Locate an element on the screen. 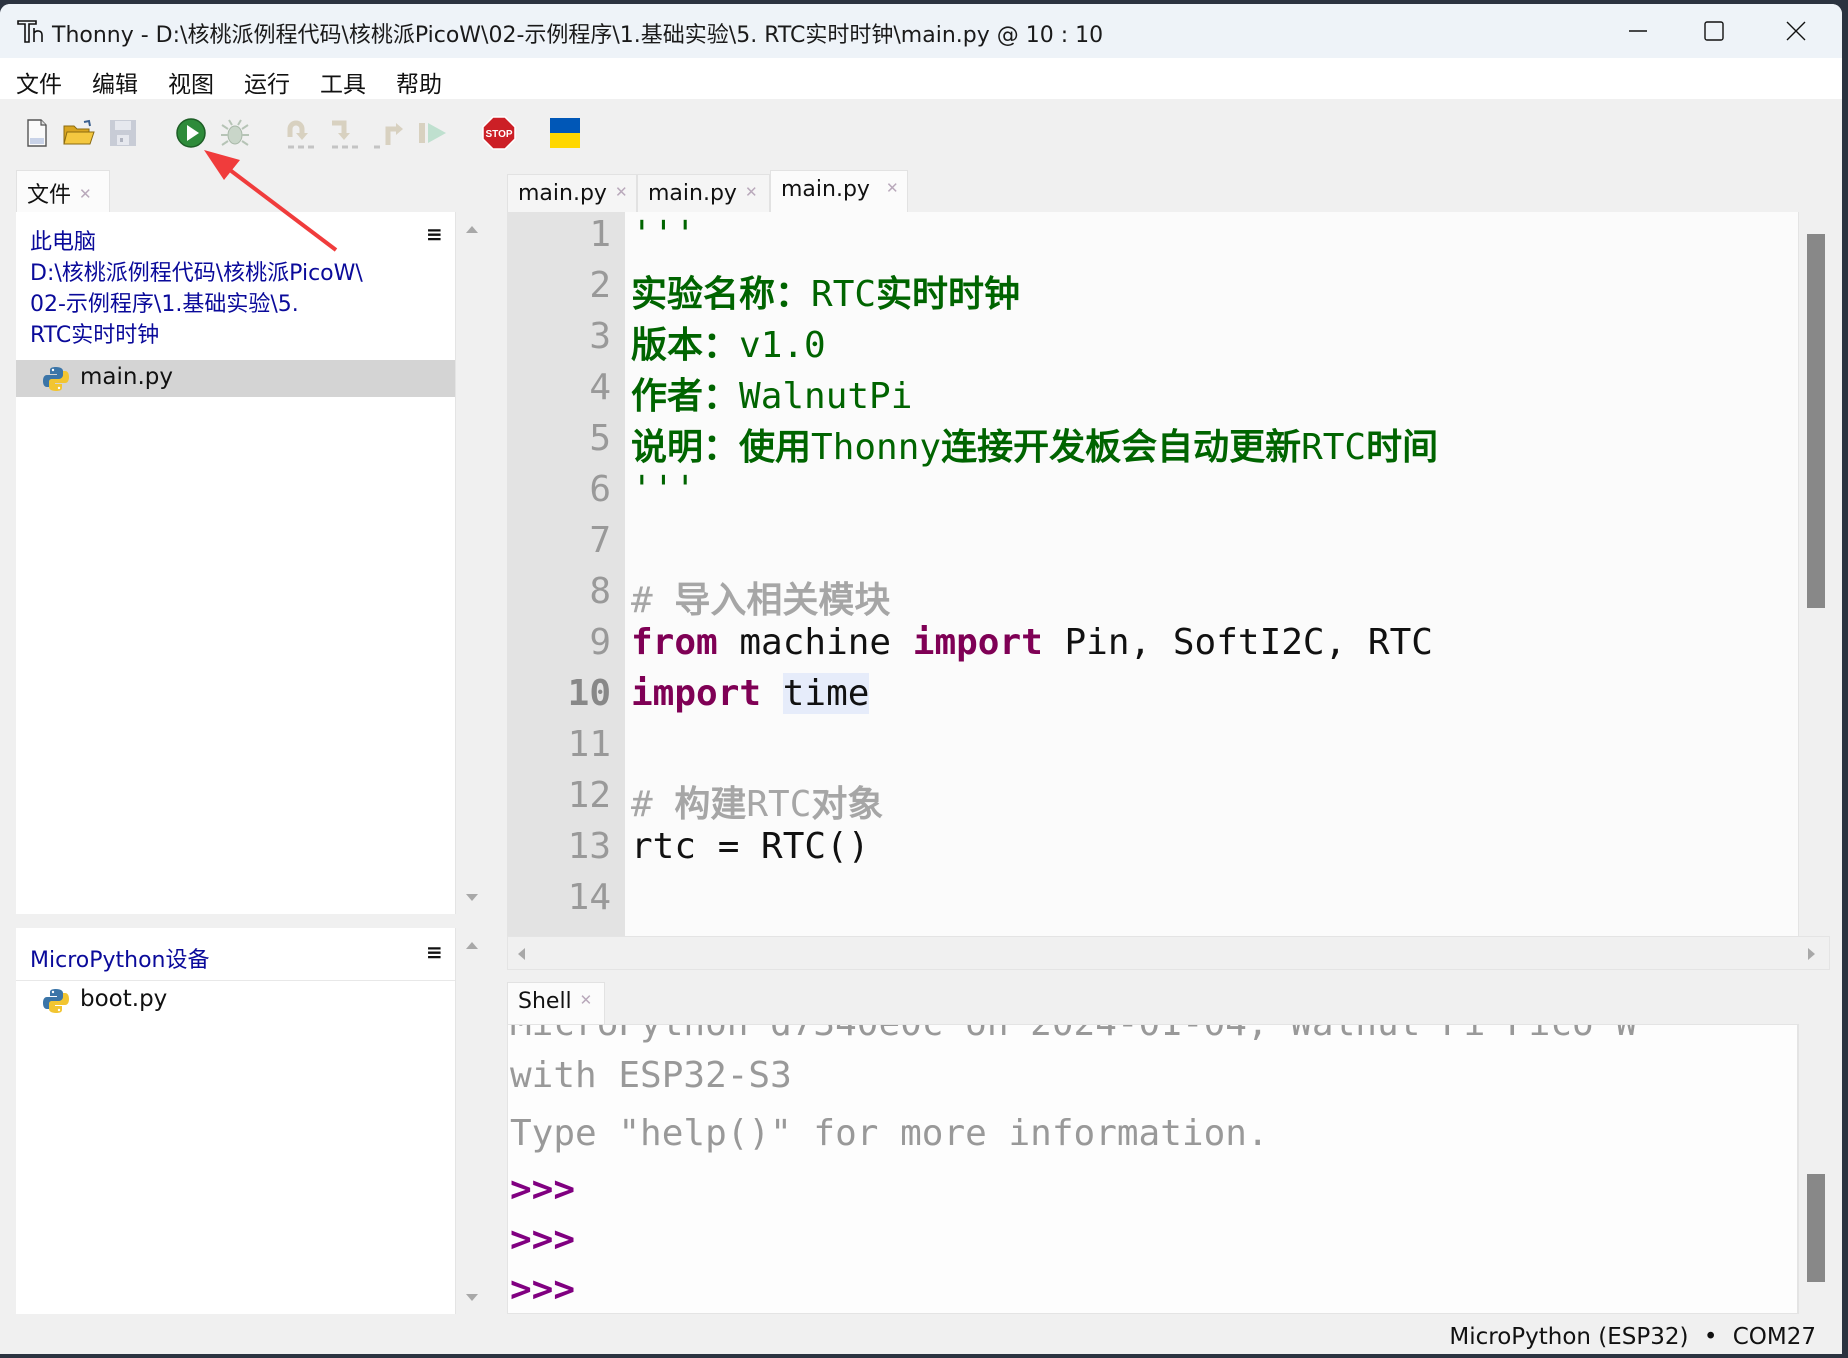 The height and width of the screenshot is (1358, 1848). port-label: COM27 is located at coordinates (1774, 1337).